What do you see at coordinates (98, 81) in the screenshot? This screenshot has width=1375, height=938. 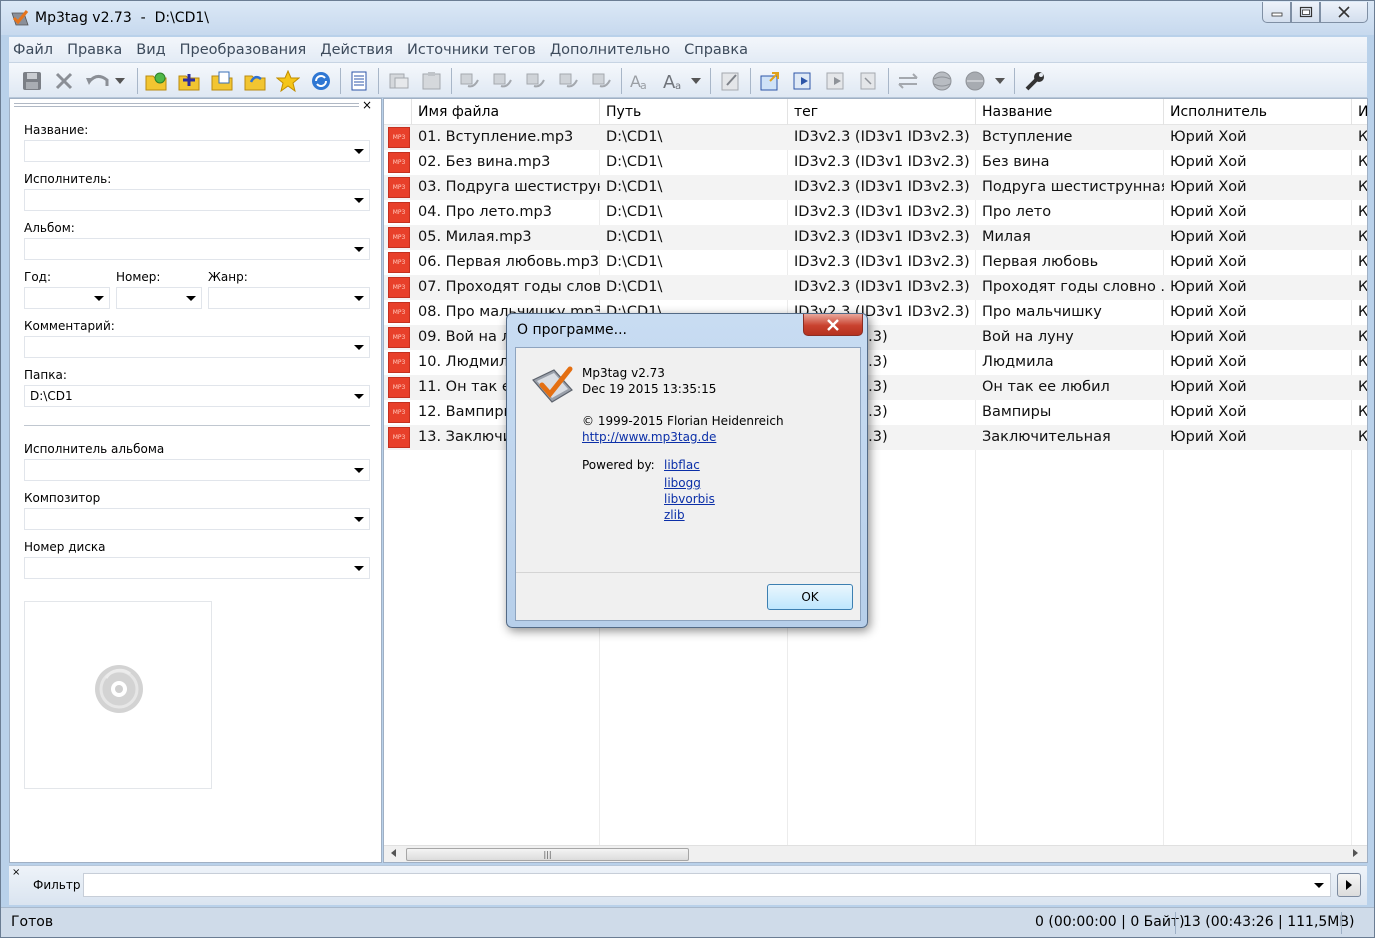 I see `undo-button` at bounding box center [98, 81].